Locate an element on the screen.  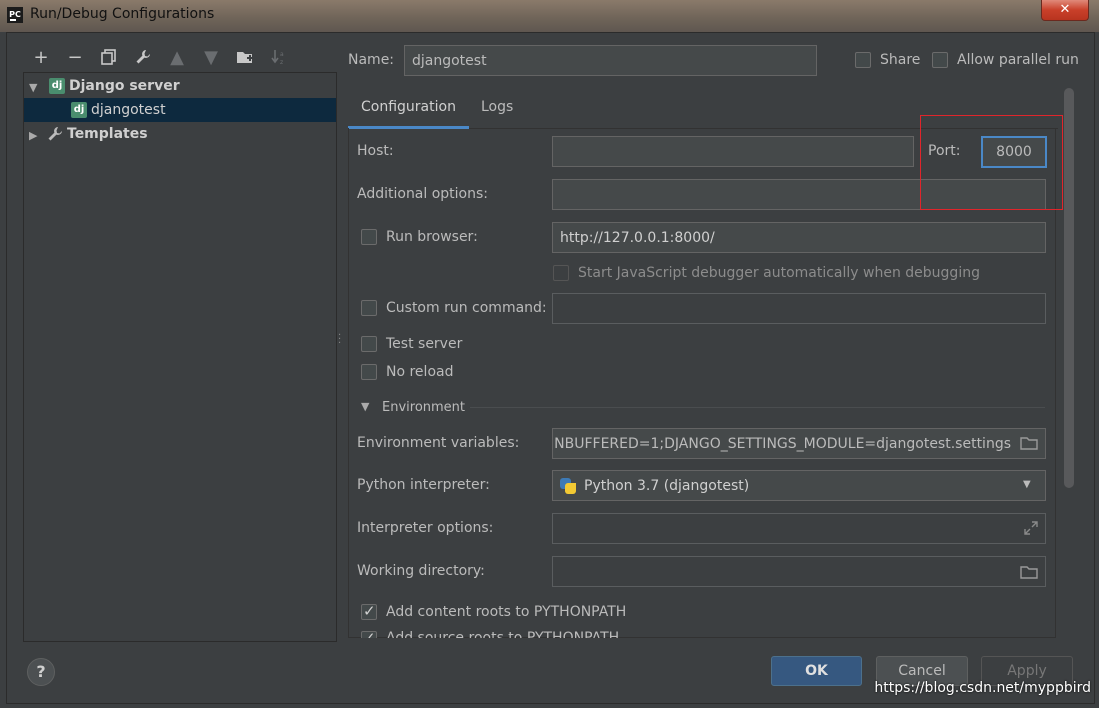
title-bar: PC Run/Debug Configurations ✕ is located at coordinates (549, 16).